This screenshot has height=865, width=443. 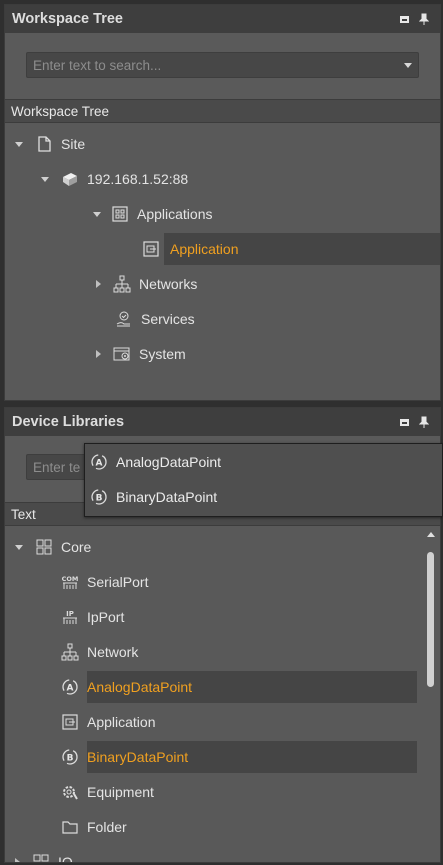 What do you see at coordinates (240, 652) in the screenshot?
I see `tree-item-network: Network` at bounding box center [240, 652].